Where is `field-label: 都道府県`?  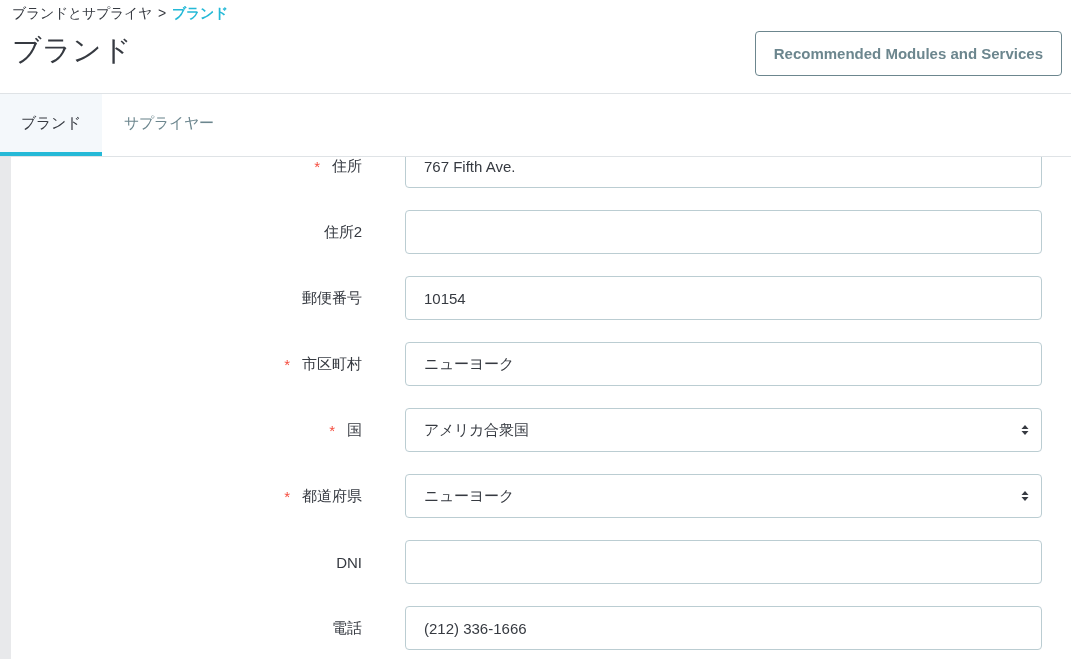
field-label: 都道府県 is located at coordinates (332, 496).